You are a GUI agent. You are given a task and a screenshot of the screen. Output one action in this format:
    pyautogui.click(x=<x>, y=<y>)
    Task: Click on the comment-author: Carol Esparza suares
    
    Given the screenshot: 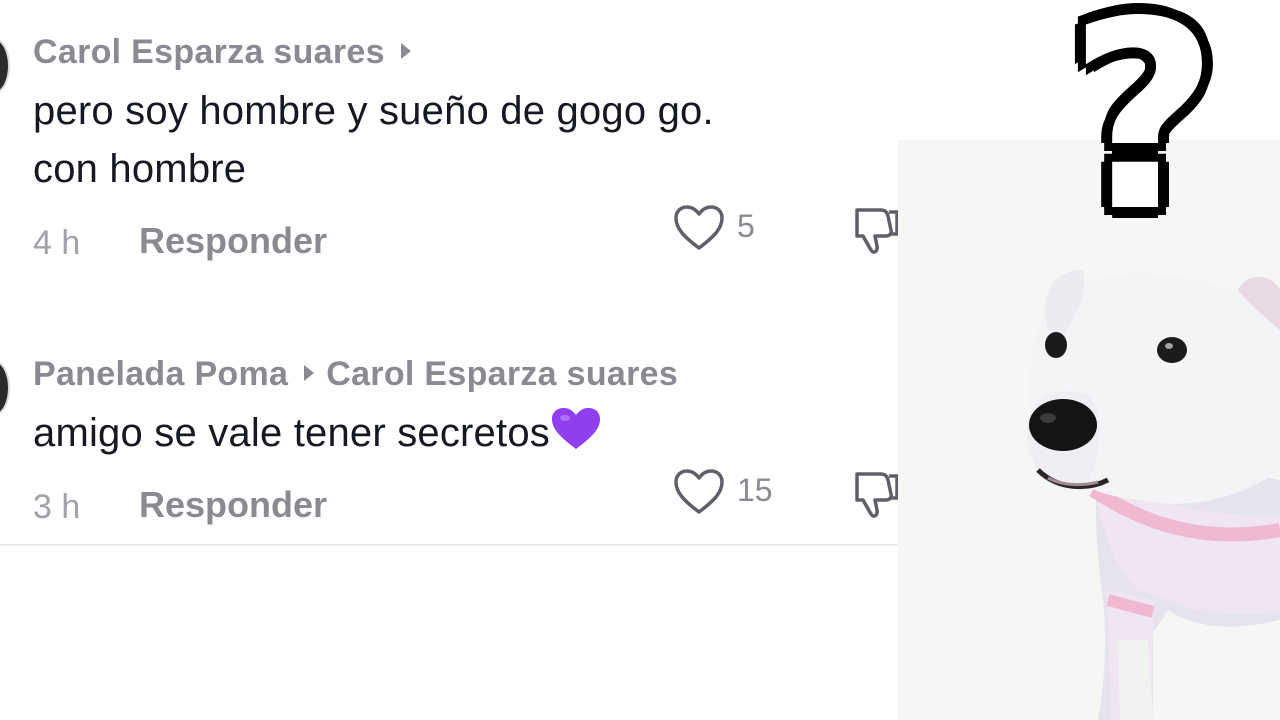 What is the action you would take?
    pyautogui.click(x=209, y=52)
    